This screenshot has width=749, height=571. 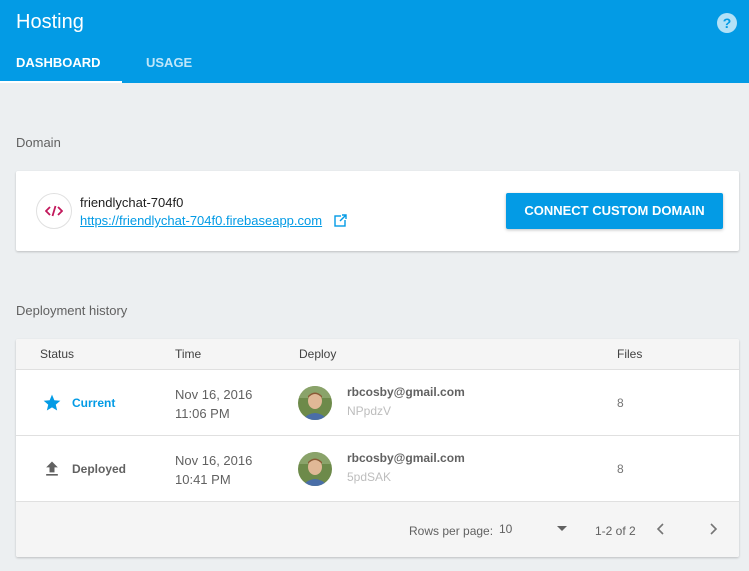 I want to click on column-deploy: Deploy, so click(x=317, y=354).